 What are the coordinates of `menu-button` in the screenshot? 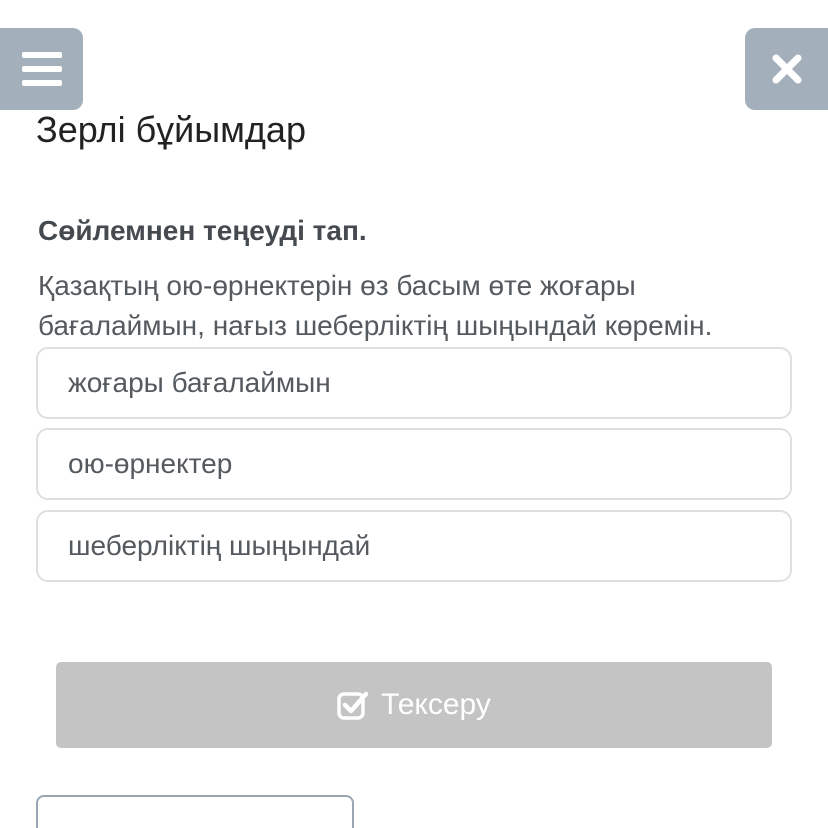 It's located at (41, 69).